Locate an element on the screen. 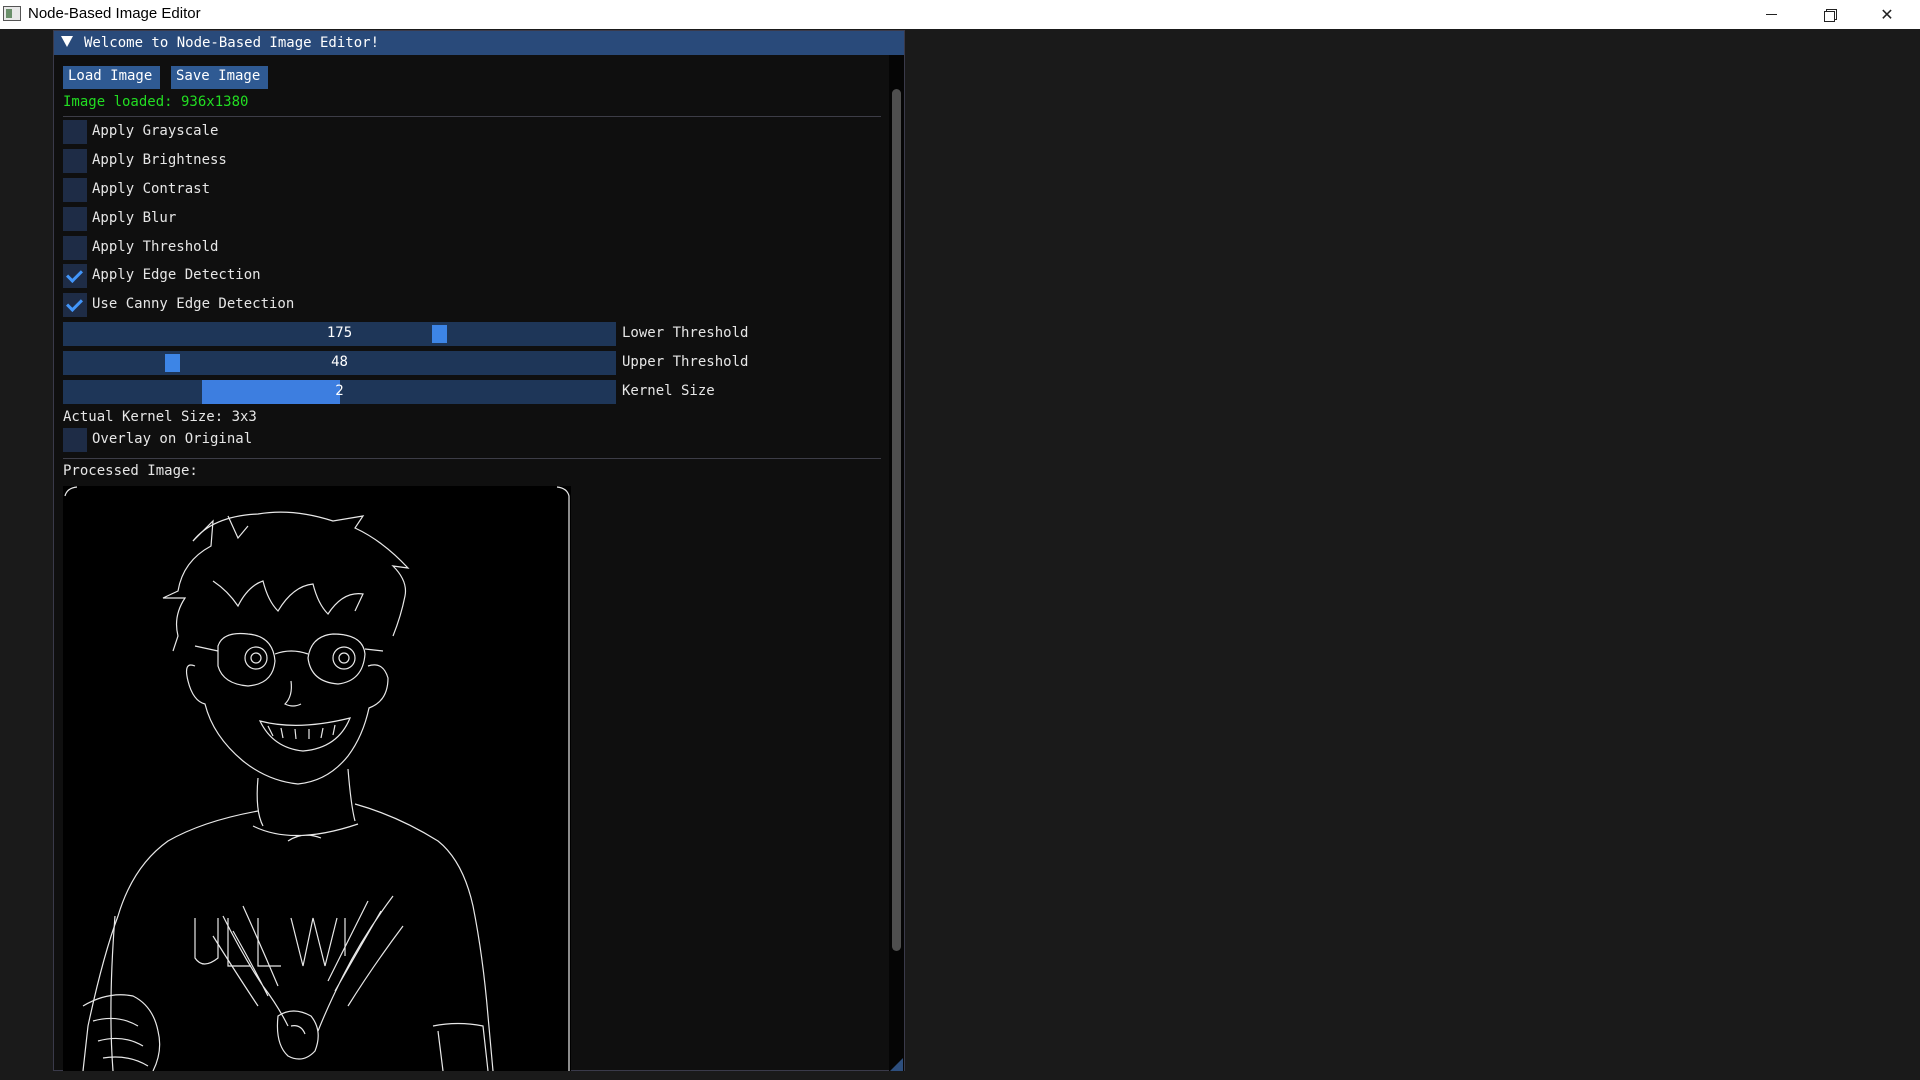  slider-track: 175 is located at coordinates (339, 334).